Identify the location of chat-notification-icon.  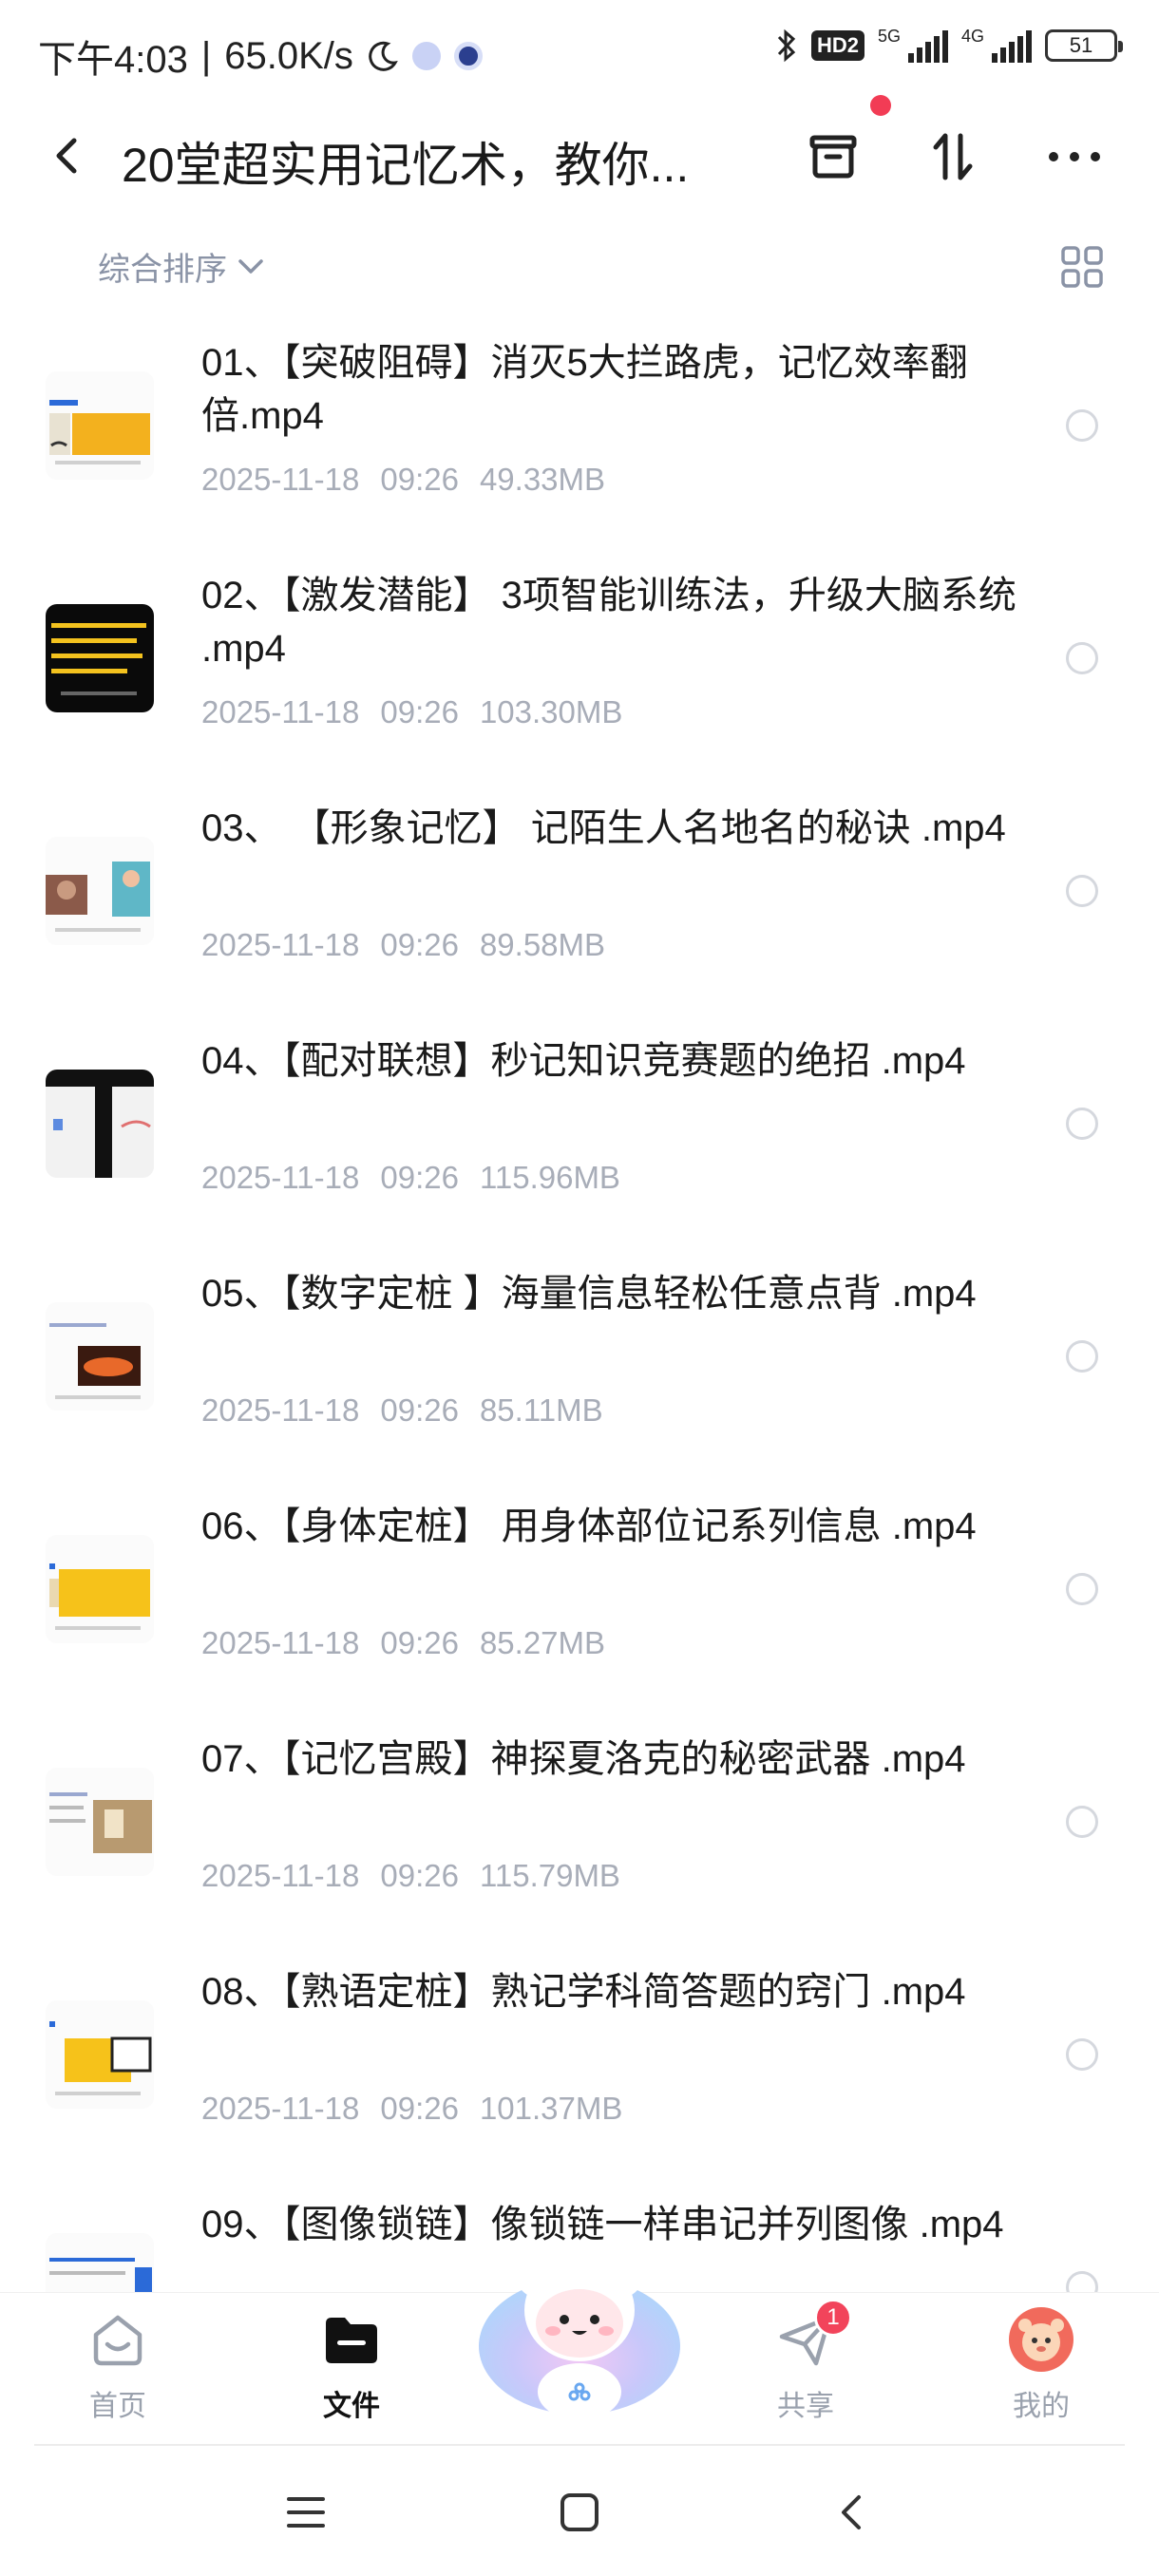
(426, 56).